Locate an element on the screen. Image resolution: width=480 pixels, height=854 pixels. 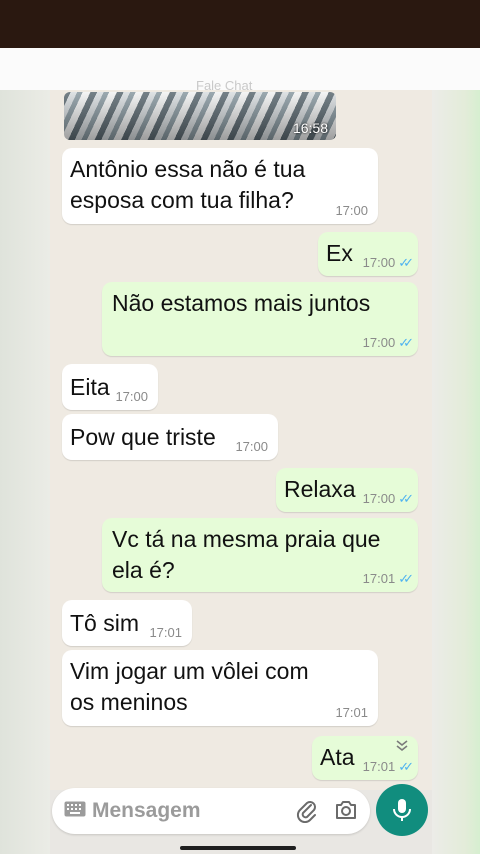
left-blur-margin is located at coordinates (25, 472).